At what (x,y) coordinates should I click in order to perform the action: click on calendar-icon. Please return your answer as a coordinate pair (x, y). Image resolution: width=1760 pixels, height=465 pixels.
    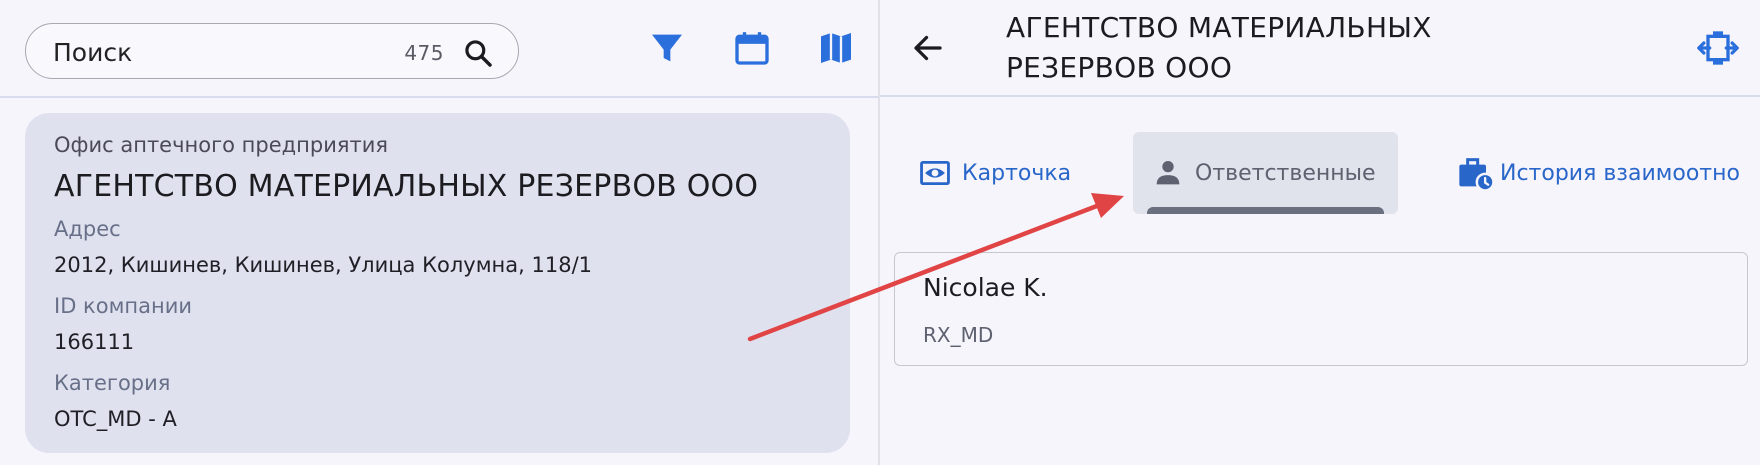
    Looking at the image, I should click on (752, 48).